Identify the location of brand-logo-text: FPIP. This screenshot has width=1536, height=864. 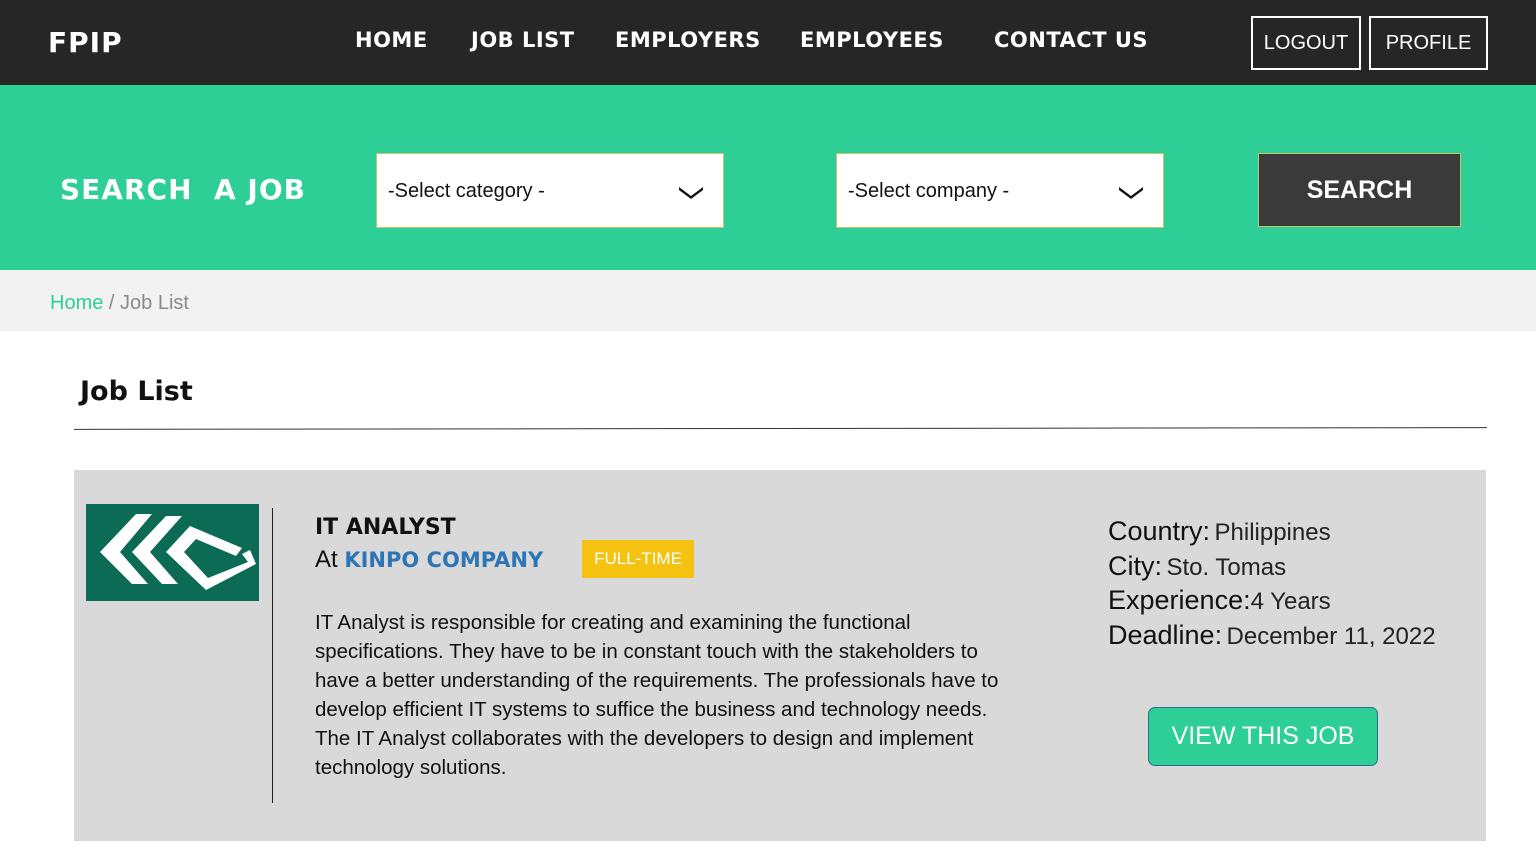
(85, 42).